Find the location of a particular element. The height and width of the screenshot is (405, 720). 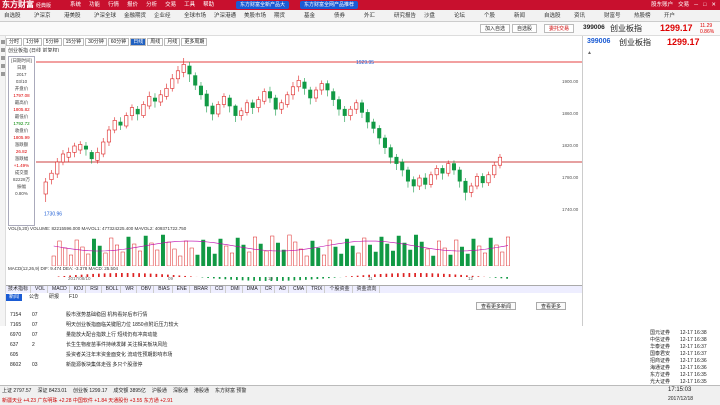

indicator-tab: WR is located at coordinates (130, 289).